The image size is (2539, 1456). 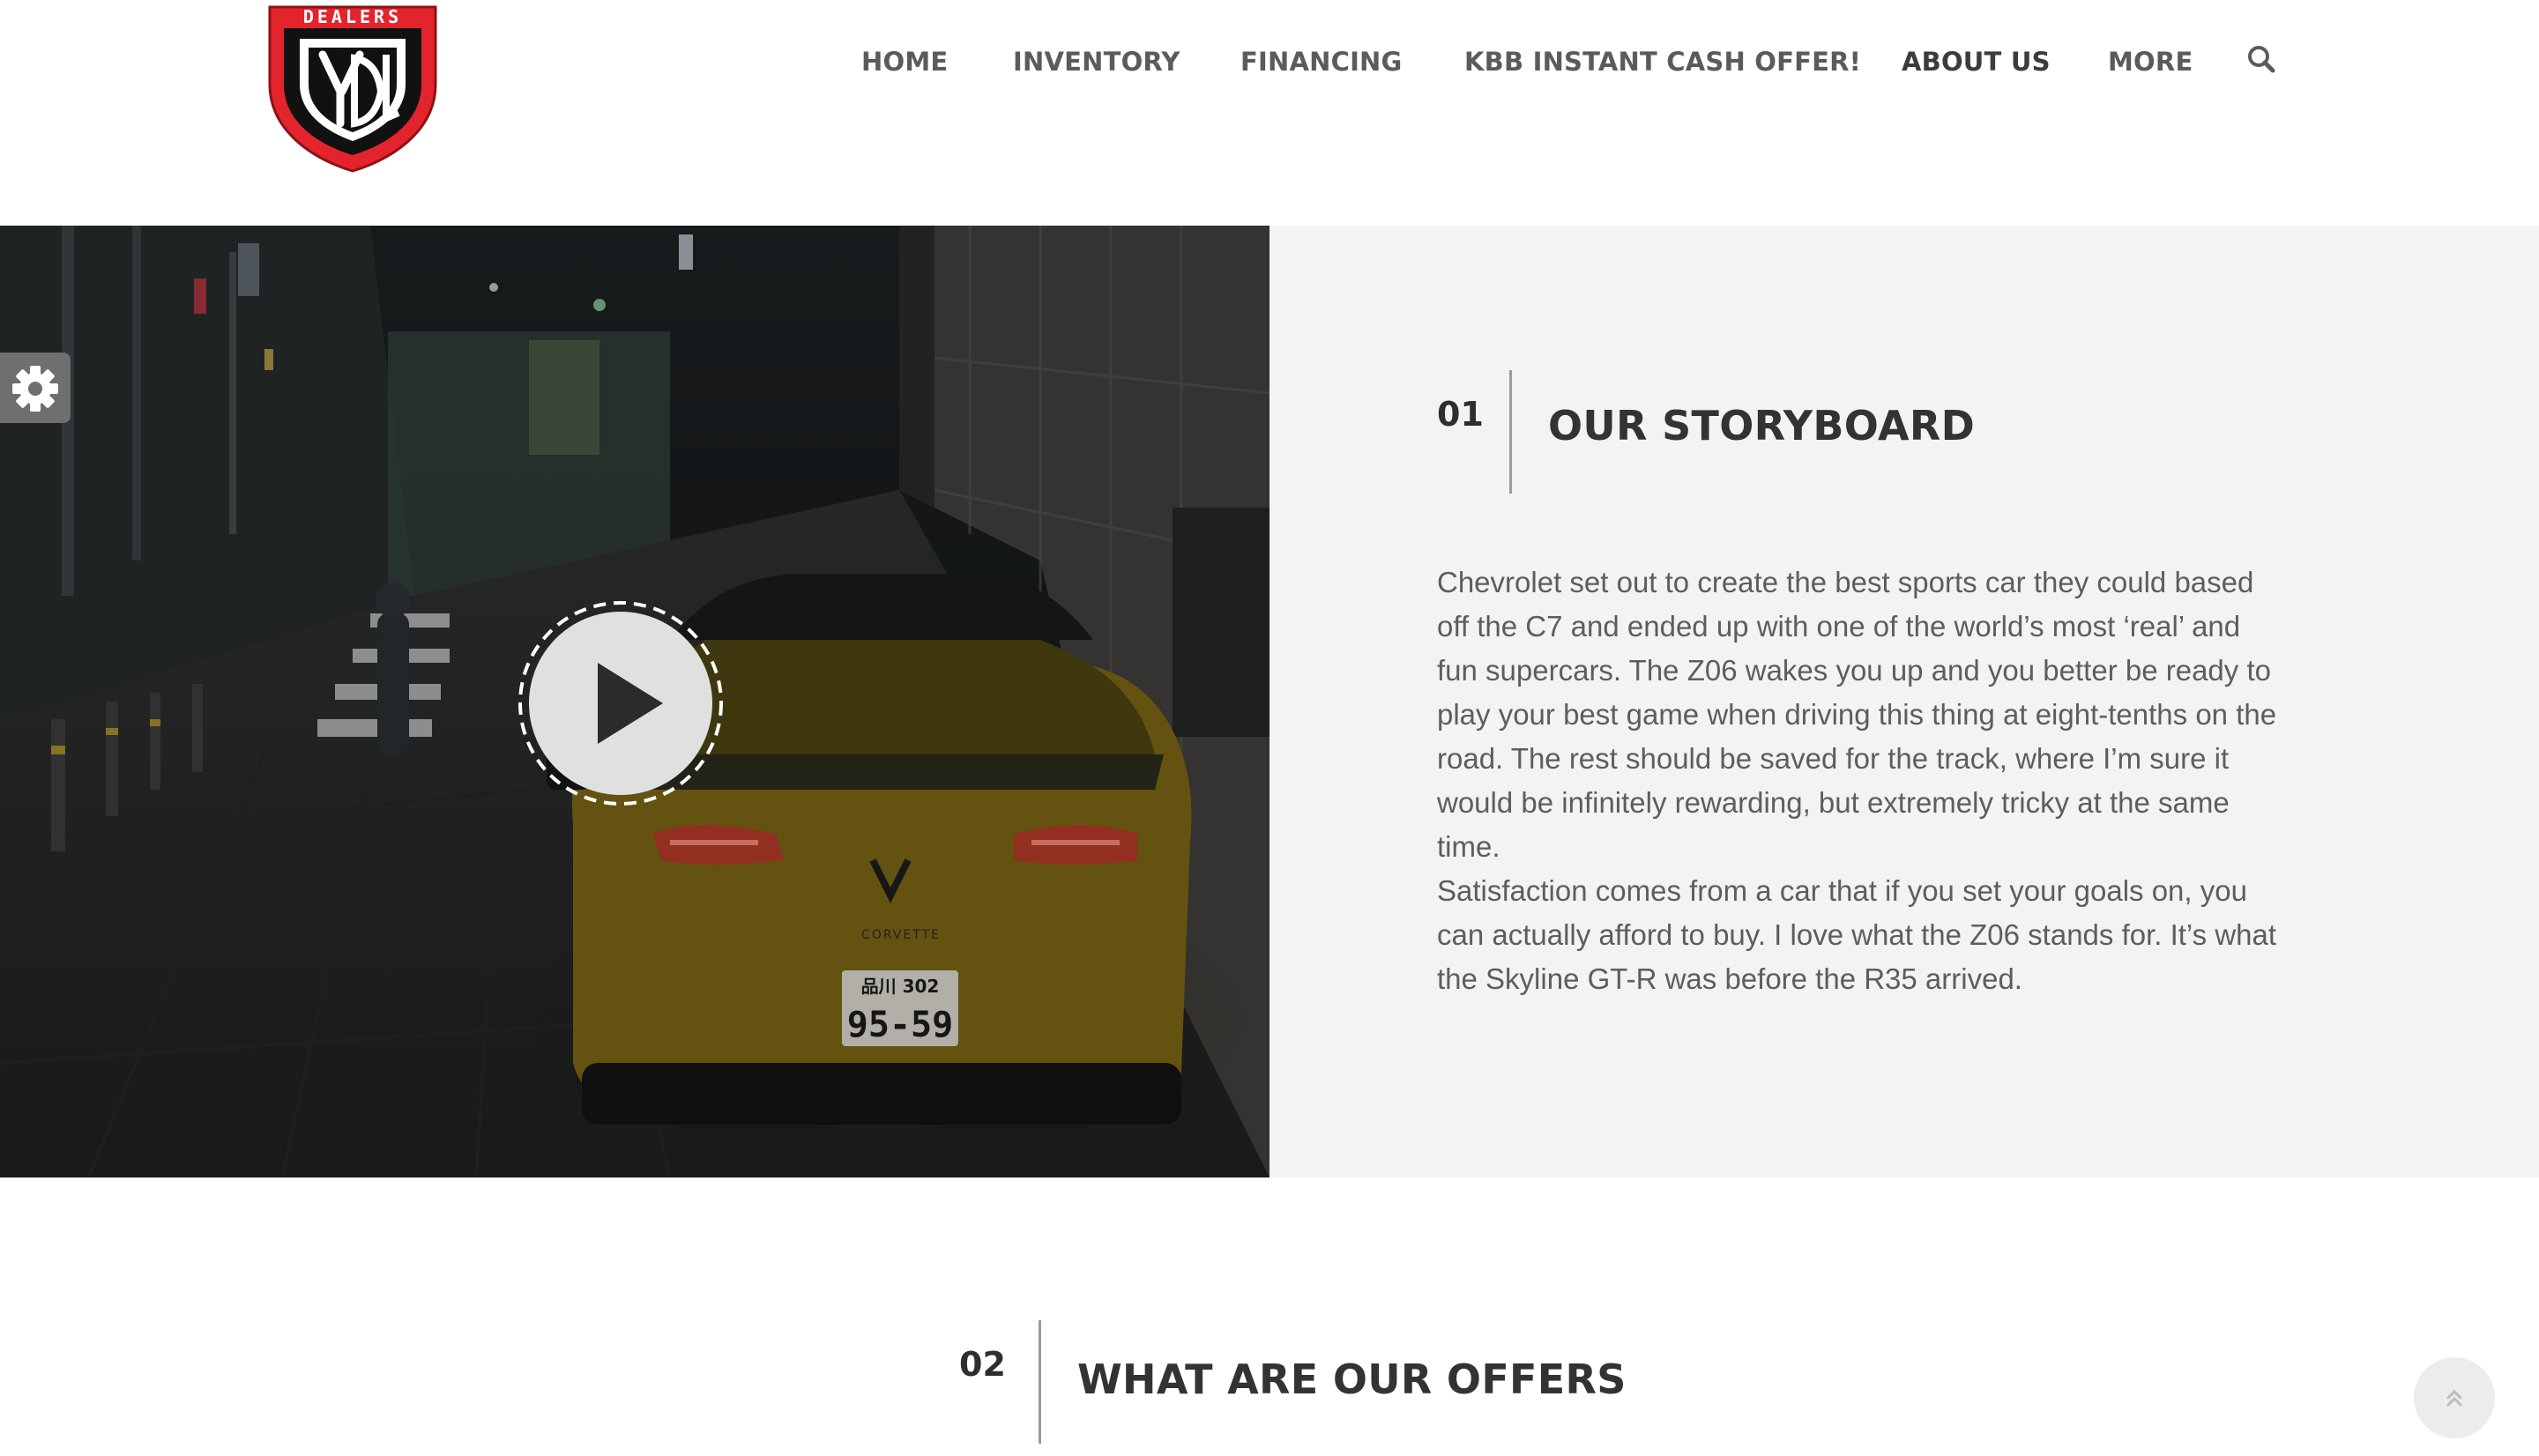 I want to click on play-video-button, so click(x=621, y=703).